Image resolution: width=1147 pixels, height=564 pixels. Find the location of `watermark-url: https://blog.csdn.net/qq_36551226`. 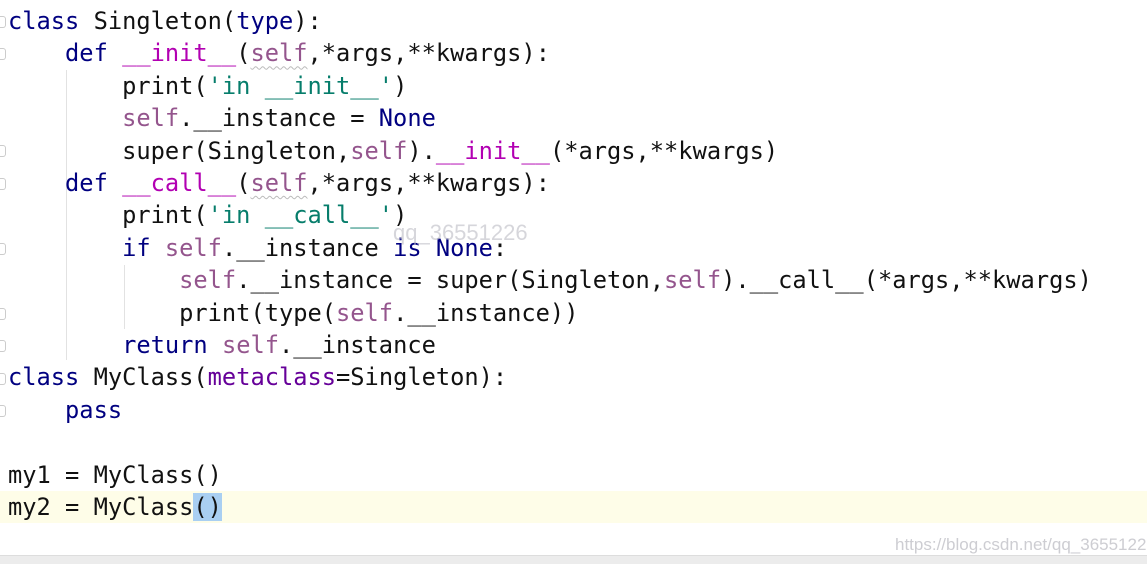

watermark-url: https://blog.csdn.net/qq_36551226 is located at coordinates (1021, 544).